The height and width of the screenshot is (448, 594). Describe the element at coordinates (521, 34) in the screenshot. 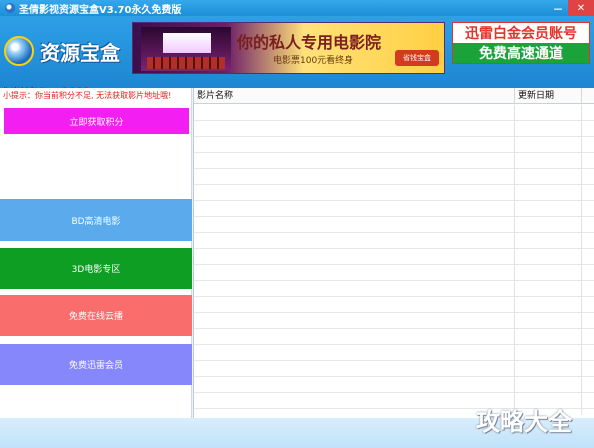

I see `xunlei-banner-top: 迅雷白金会员账号` at that location.